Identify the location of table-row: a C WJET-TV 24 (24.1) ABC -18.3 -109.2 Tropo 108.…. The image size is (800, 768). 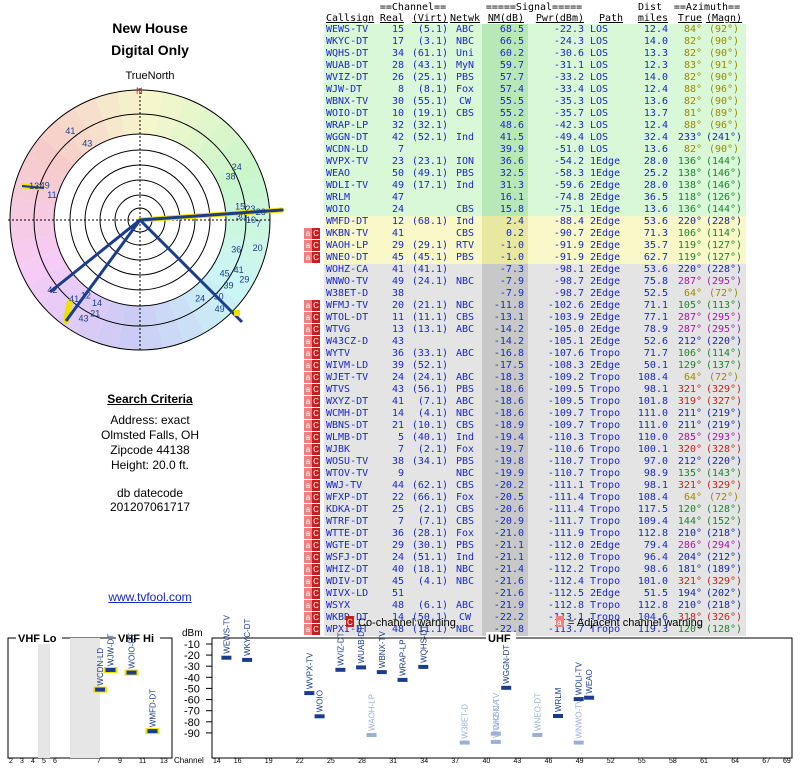
(525, 378).